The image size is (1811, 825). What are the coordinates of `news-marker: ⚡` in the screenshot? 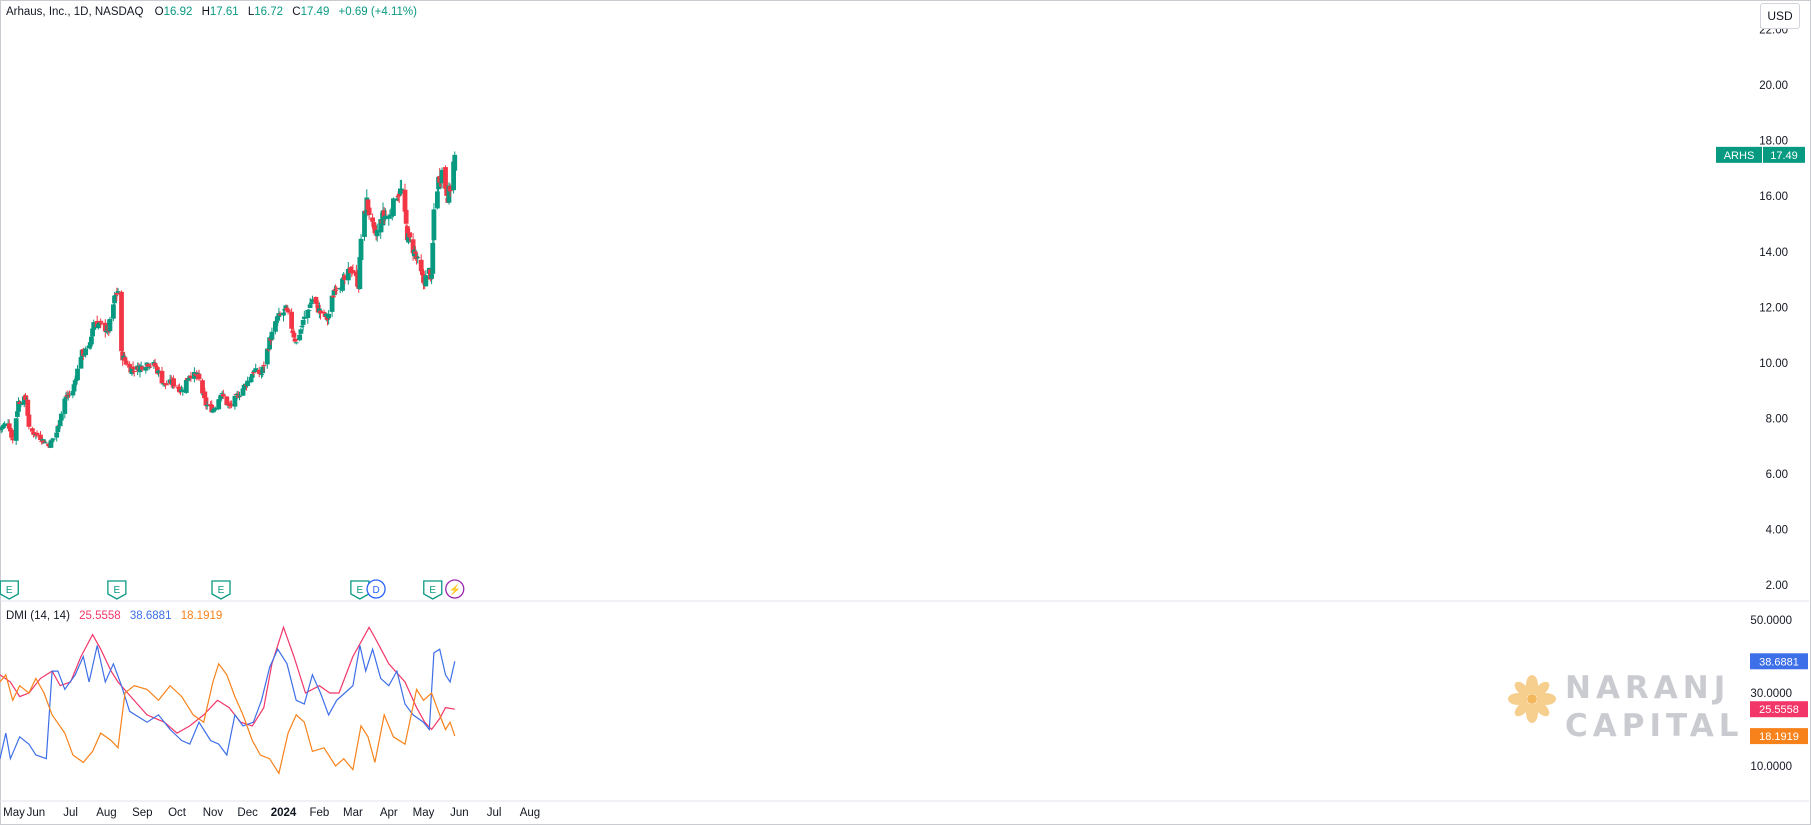 It's located at (455, 589).